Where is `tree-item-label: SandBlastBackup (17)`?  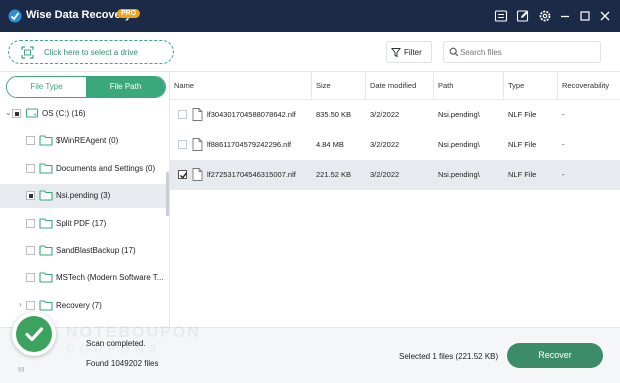 tree-item-label: SandBlastBackup (17) is located at coordinates (96, 250).